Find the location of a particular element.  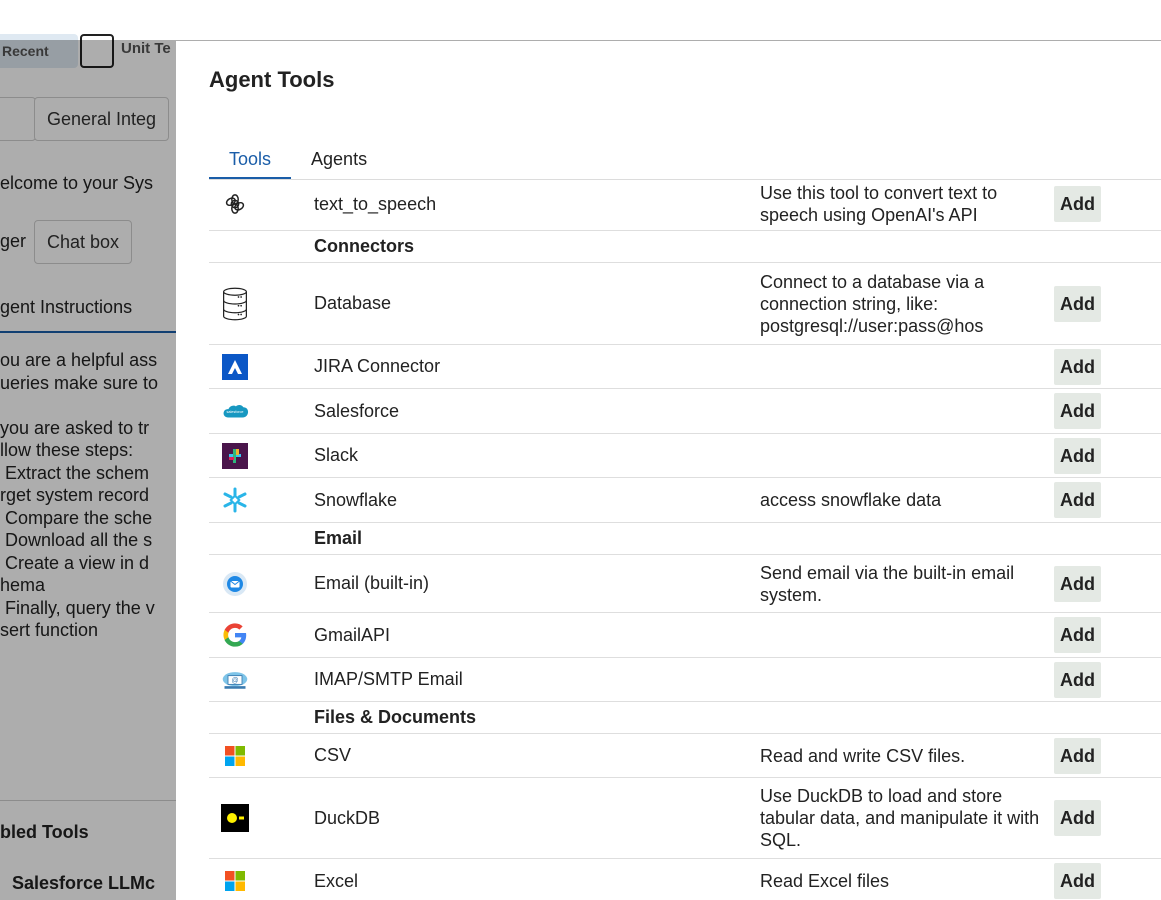

tool-row: Snowflake access snowflake data Add is located at coordinates (685, 500).